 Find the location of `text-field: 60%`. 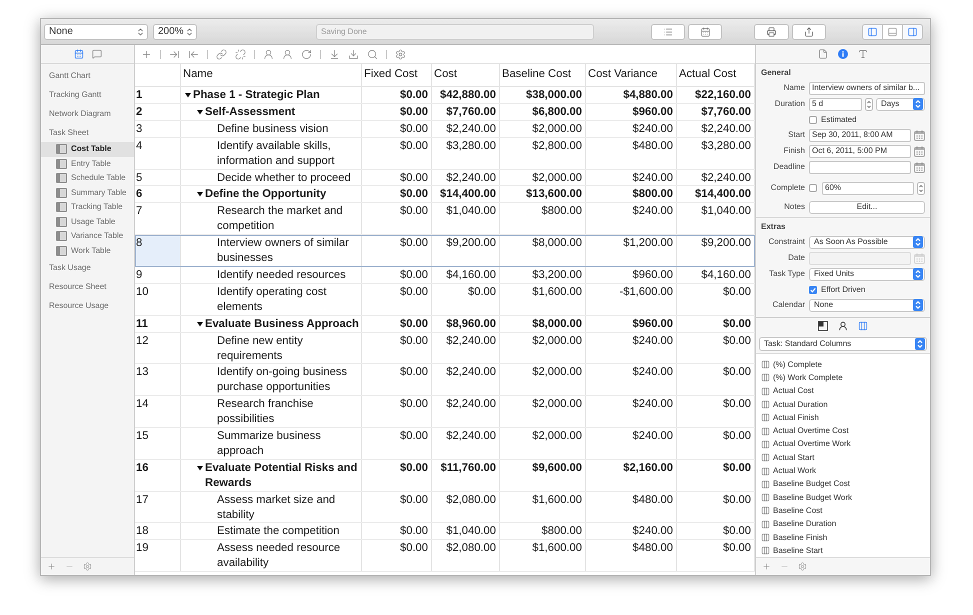

text-field: 60% is located at coordinates (868, 188).